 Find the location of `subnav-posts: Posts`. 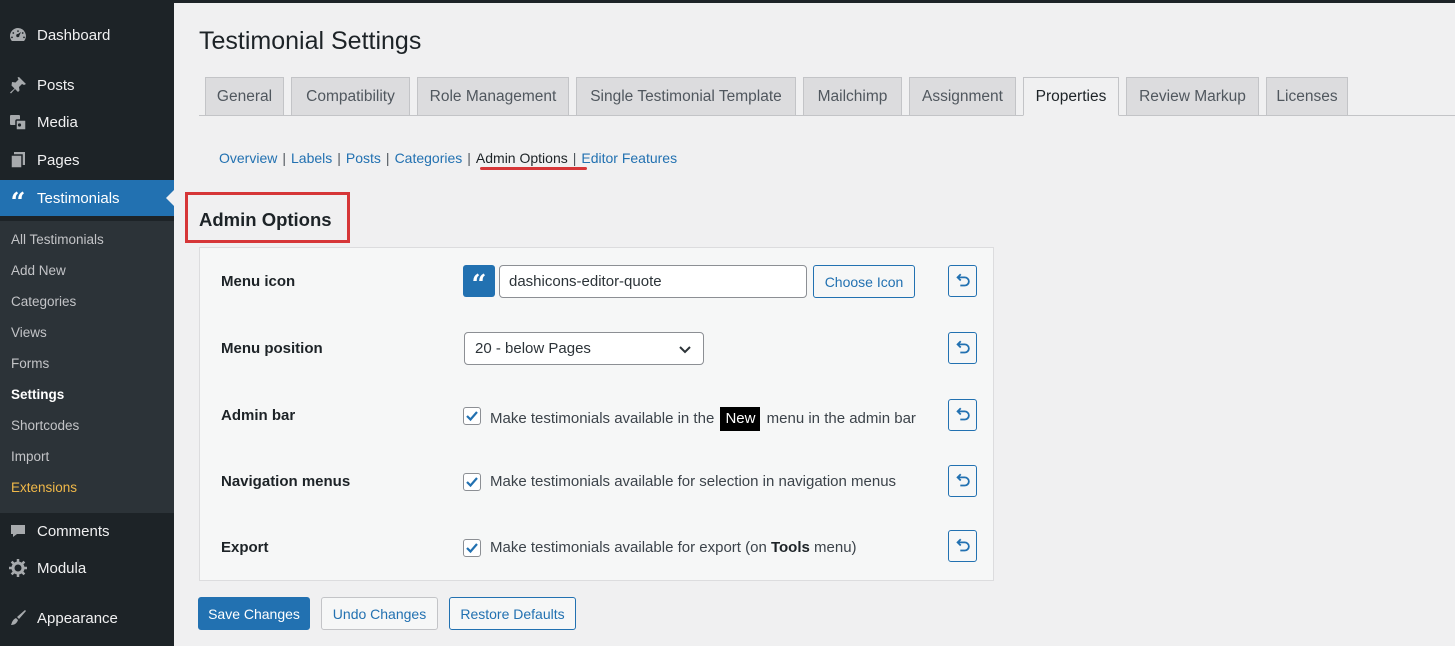

subnav-posts: Posts is located at coordinates (363, 158).